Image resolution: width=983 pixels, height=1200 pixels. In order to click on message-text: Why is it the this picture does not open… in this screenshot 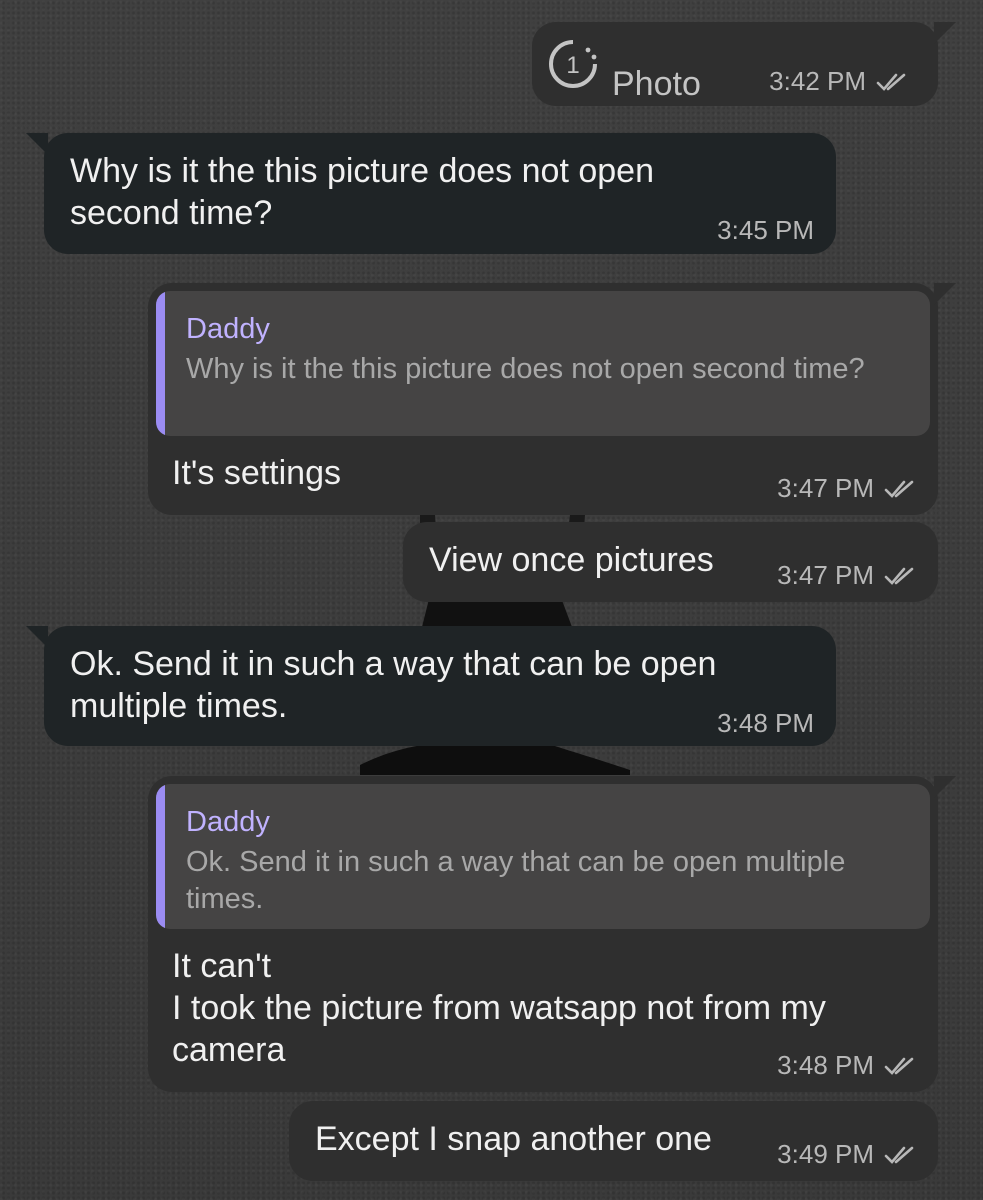, I will do `click(362, 192)`.